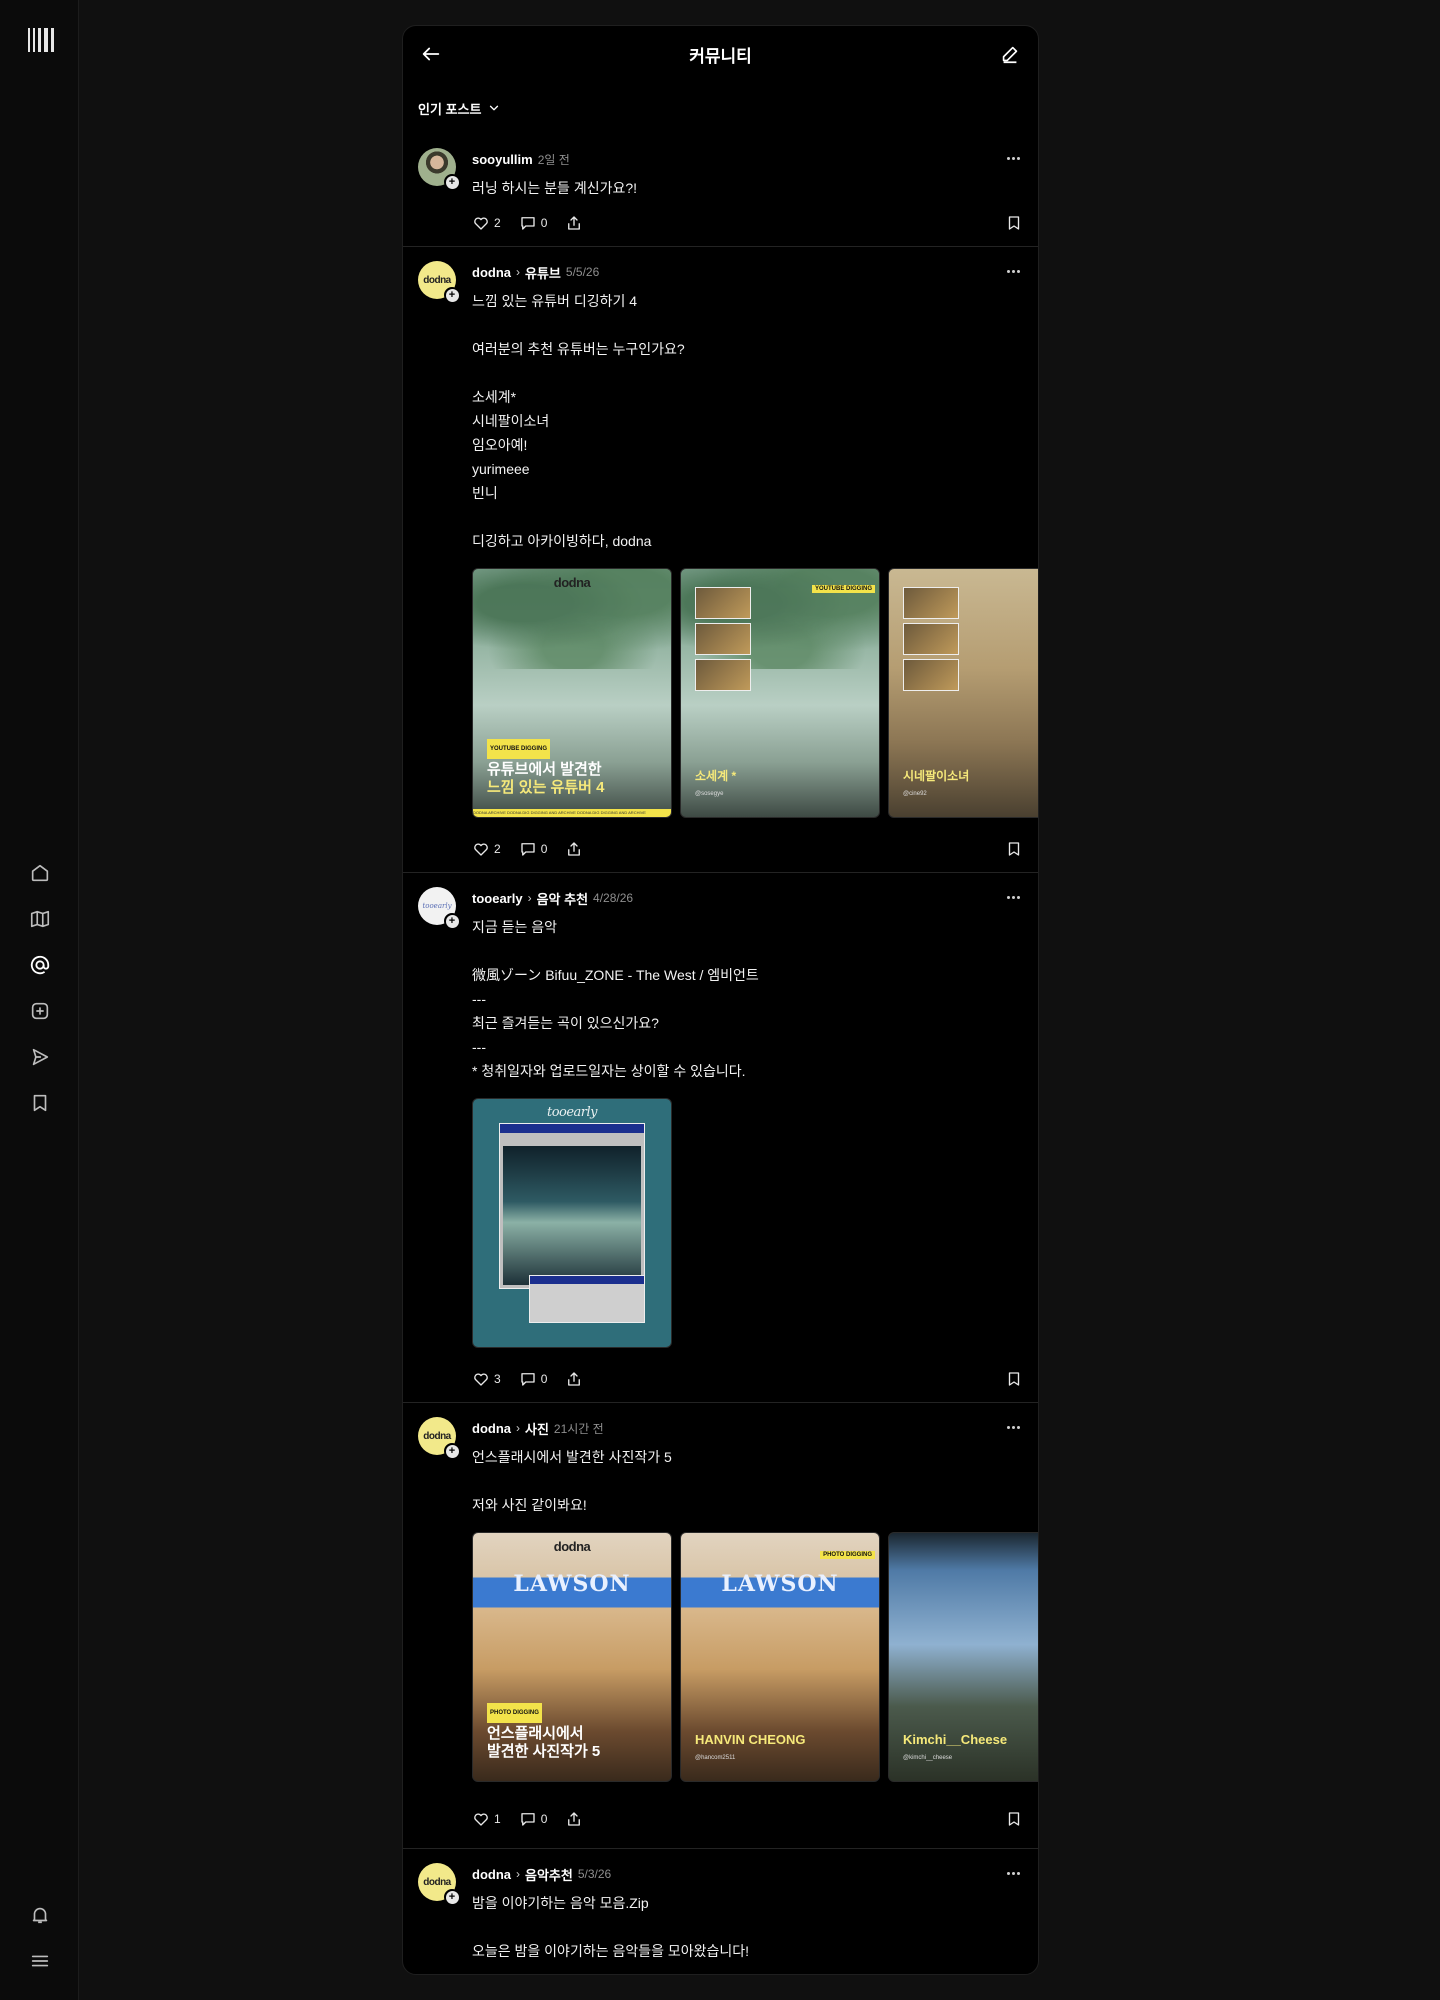  Describe the element at coordinates (544, 769) in the screenshot. I see `image-caption: 유튜브에서 발견한` at that location.